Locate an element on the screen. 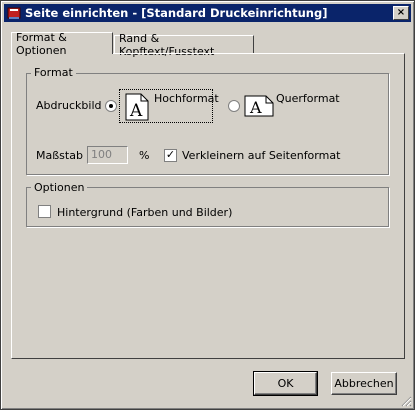 The height and width of the screenshot is (410, 415). shrink-label: Verkleinern auf Seitenformat is located at coordinates (261, 155).